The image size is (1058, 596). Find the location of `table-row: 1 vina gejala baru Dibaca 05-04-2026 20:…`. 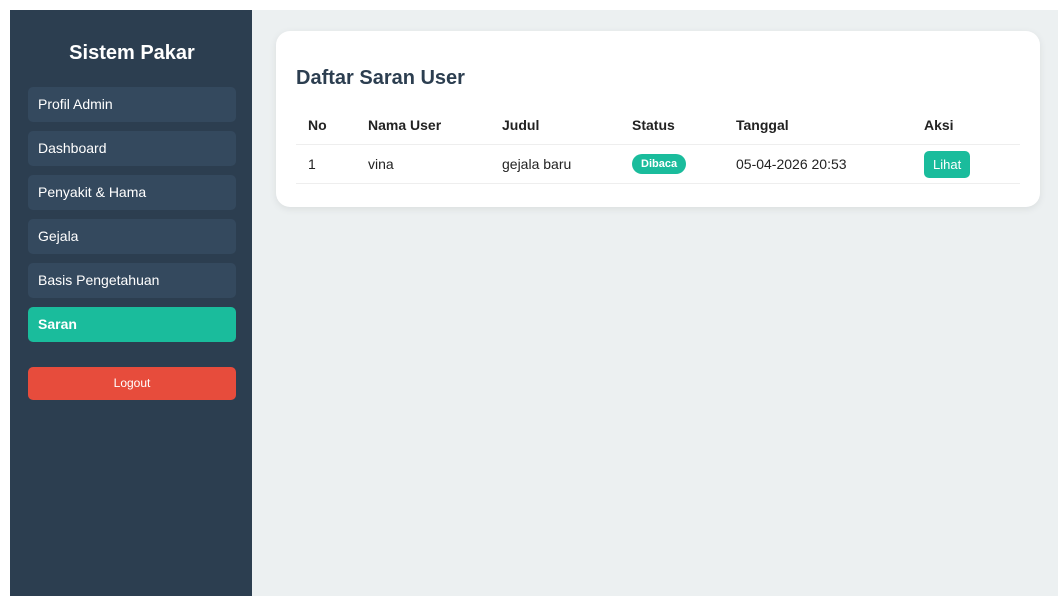

table-row: 1 vina gejala baru Dibaca 05-04-2026 20:… is located at coordinates (658, 164).